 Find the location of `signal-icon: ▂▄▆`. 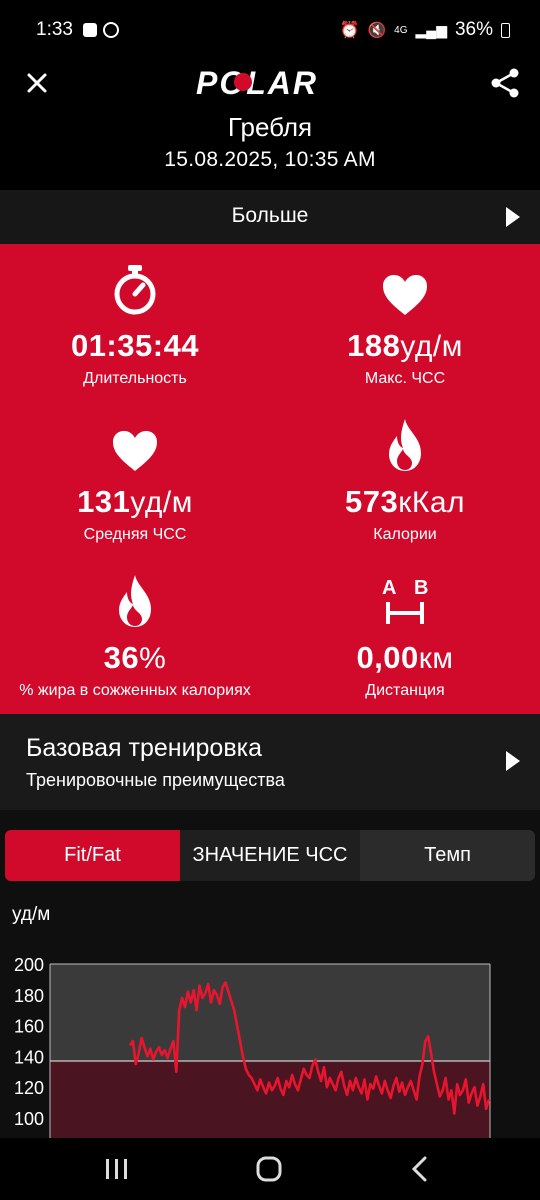

signal-icon: ▂▄▆ is located at coordinates (431, 29).